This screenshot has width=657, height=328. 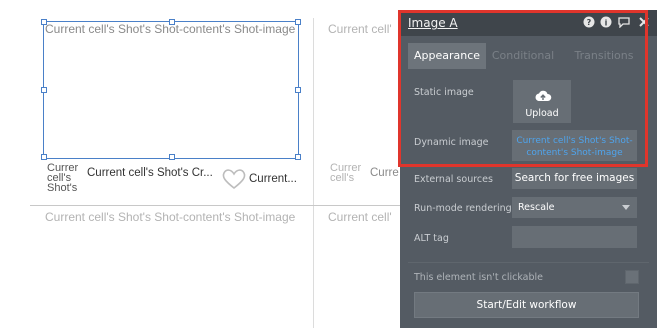 I want to click on run-mode-value: Rescale, so click(x=536, y=207).